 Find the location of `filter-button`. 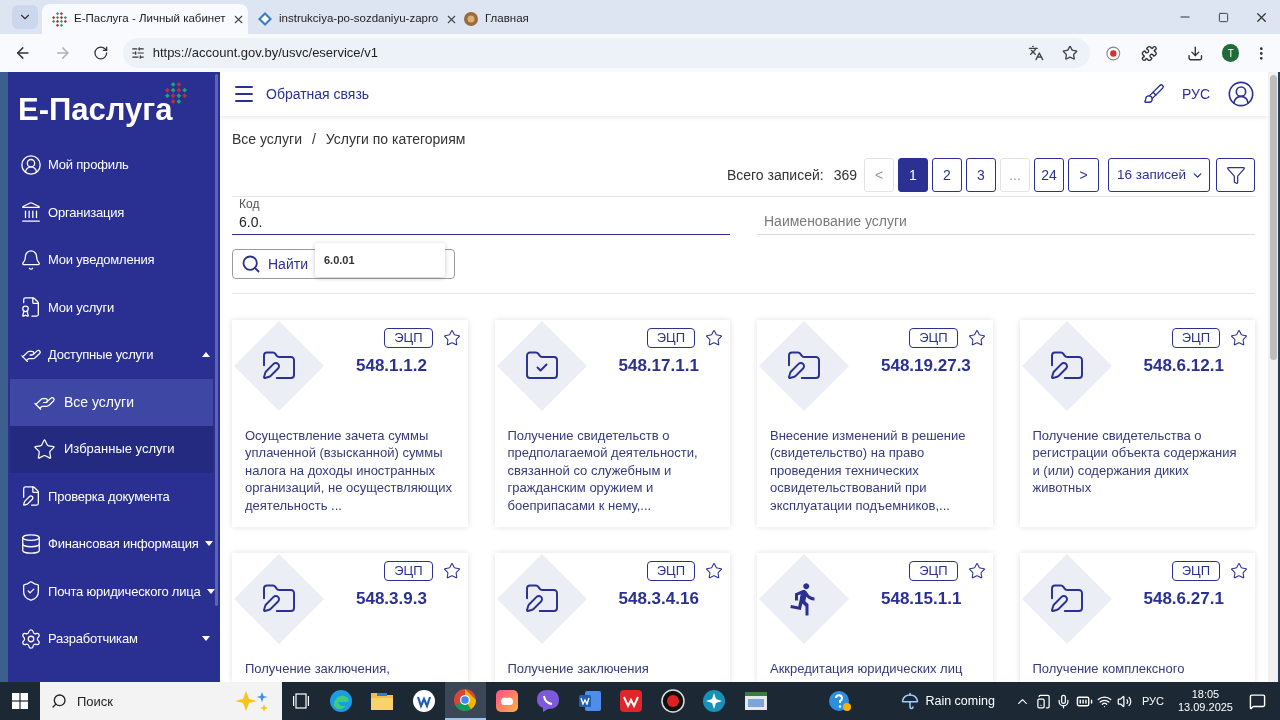

filter-button is located at coordinates (1235, 175).